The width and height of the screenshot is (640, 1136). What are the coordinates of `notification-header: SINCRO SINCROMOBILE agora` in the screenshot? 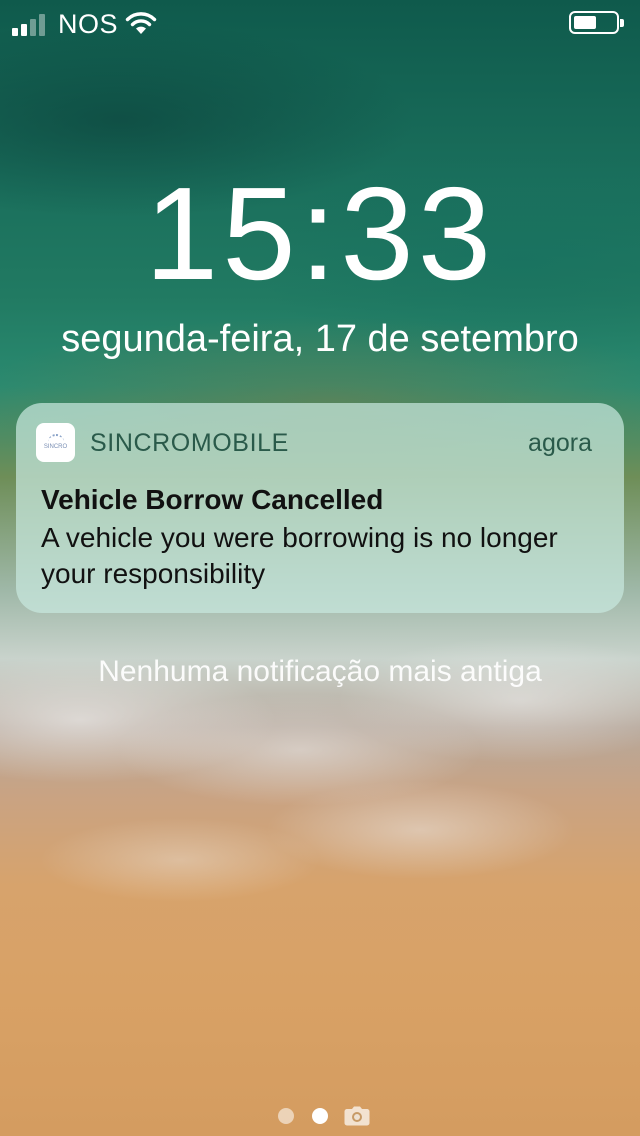 It's located at (320, 442).